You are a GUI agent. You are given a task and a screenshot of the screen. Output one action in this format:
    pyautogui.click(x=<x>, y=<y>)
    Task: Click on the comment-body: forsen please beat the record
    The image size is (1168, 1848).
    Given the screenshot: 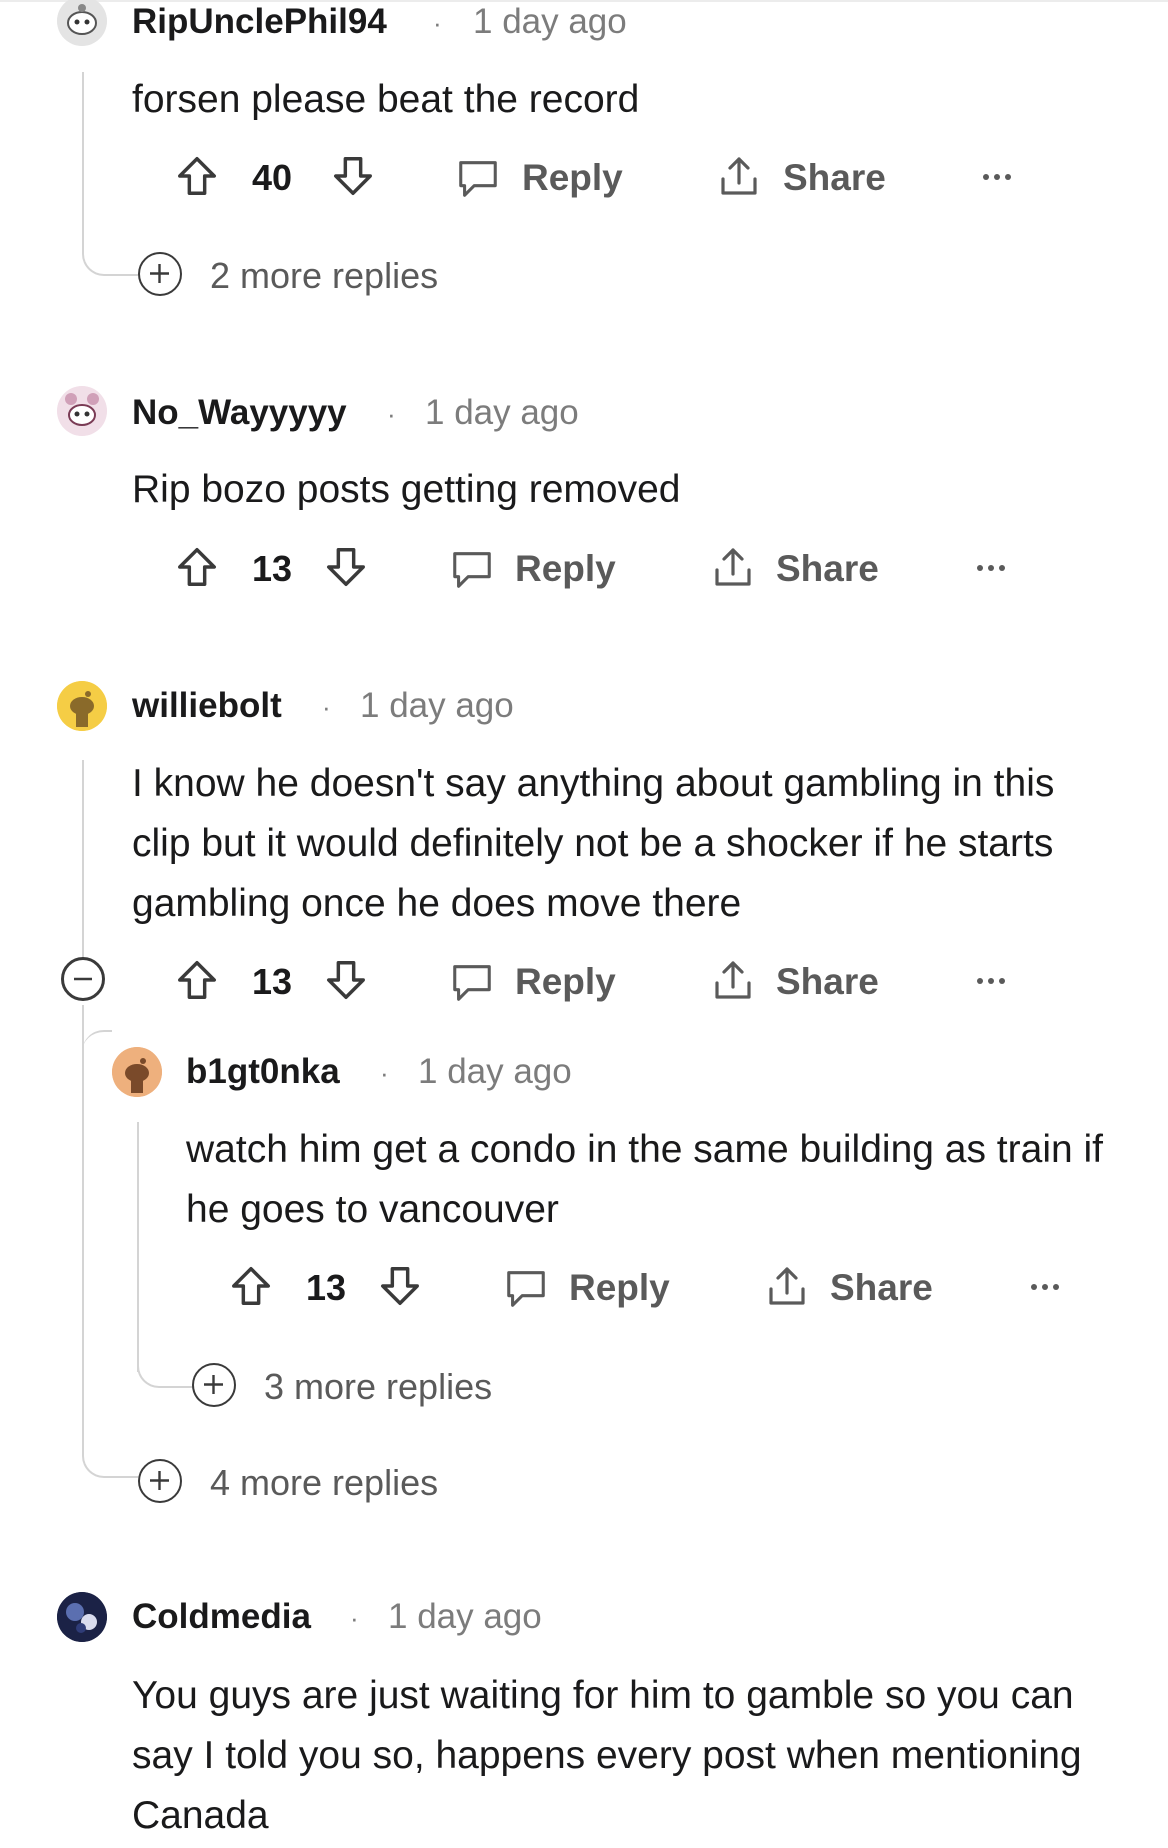 What is the action you would take?
    pyautogui.click(x=386, y=99)
    